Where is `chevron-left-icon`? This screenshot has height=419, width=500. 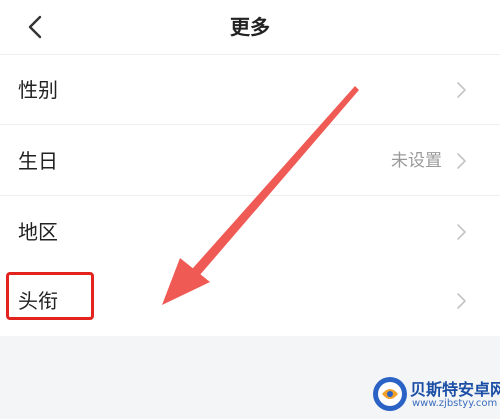 chevron-left-icon is located at coordinates (35, 27).